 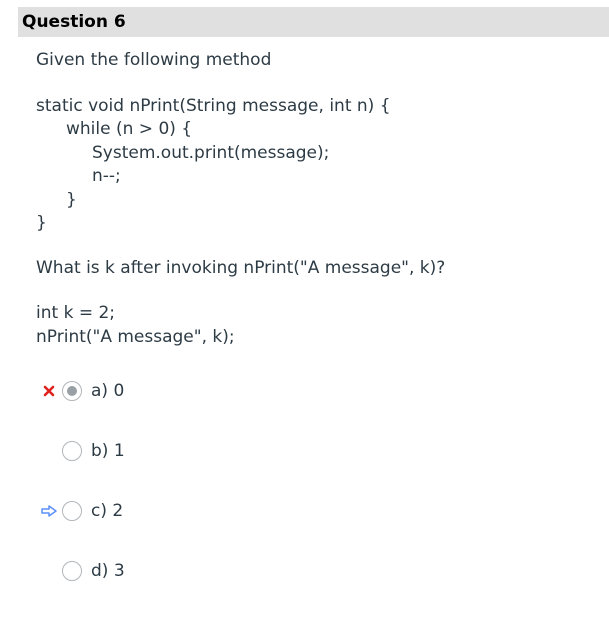 I want to click on answer-option-c: c) 2, so click(x=79, y=511).